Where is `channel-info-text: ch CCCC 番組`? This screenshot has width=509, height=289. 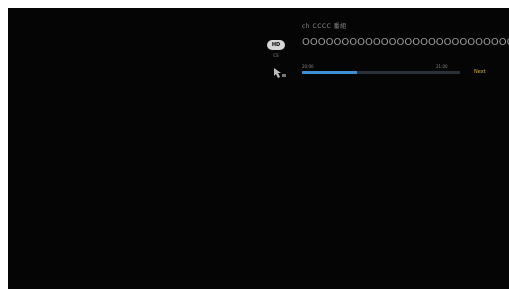 channel-info-text: ch CCCC 番組 is located at coordinates (324, 26).